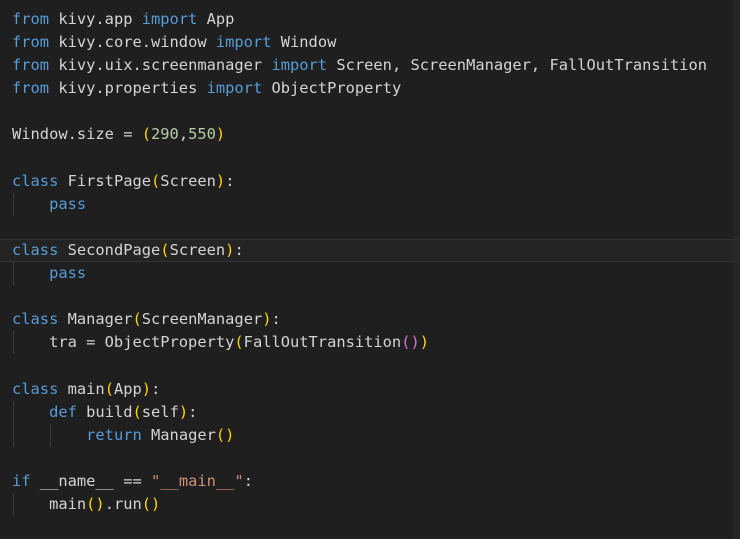  Describe the element at coordinates (63, 411) in the screenshot. I see `token-kw: def` at that location.